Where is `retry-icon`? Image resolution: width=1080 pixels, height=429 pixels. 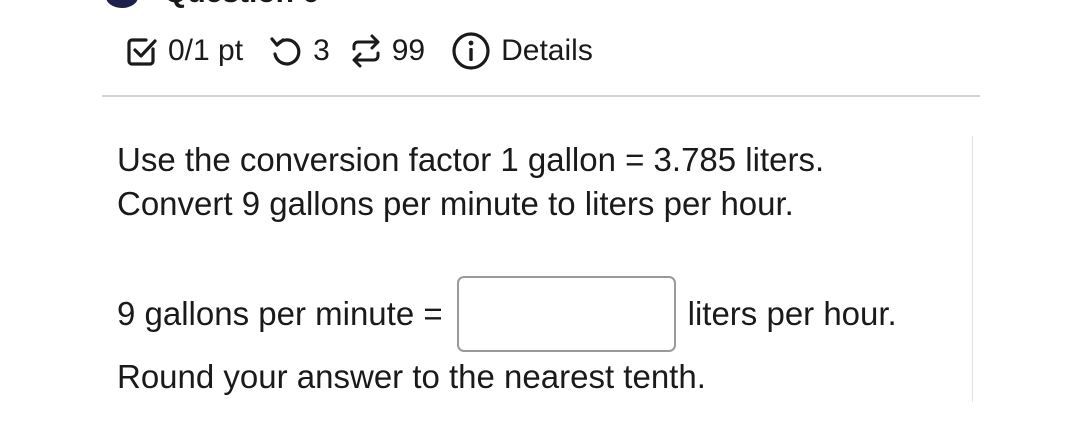
retry-icon is located at coordinates (286, 51).